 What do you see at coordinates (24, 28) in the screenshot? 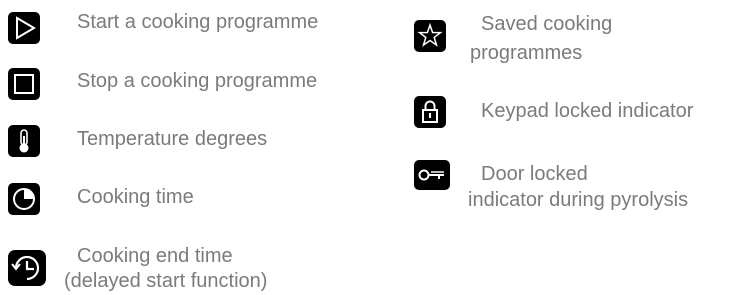
I see `play-triangle-icon` at bounding box center [24, 28].